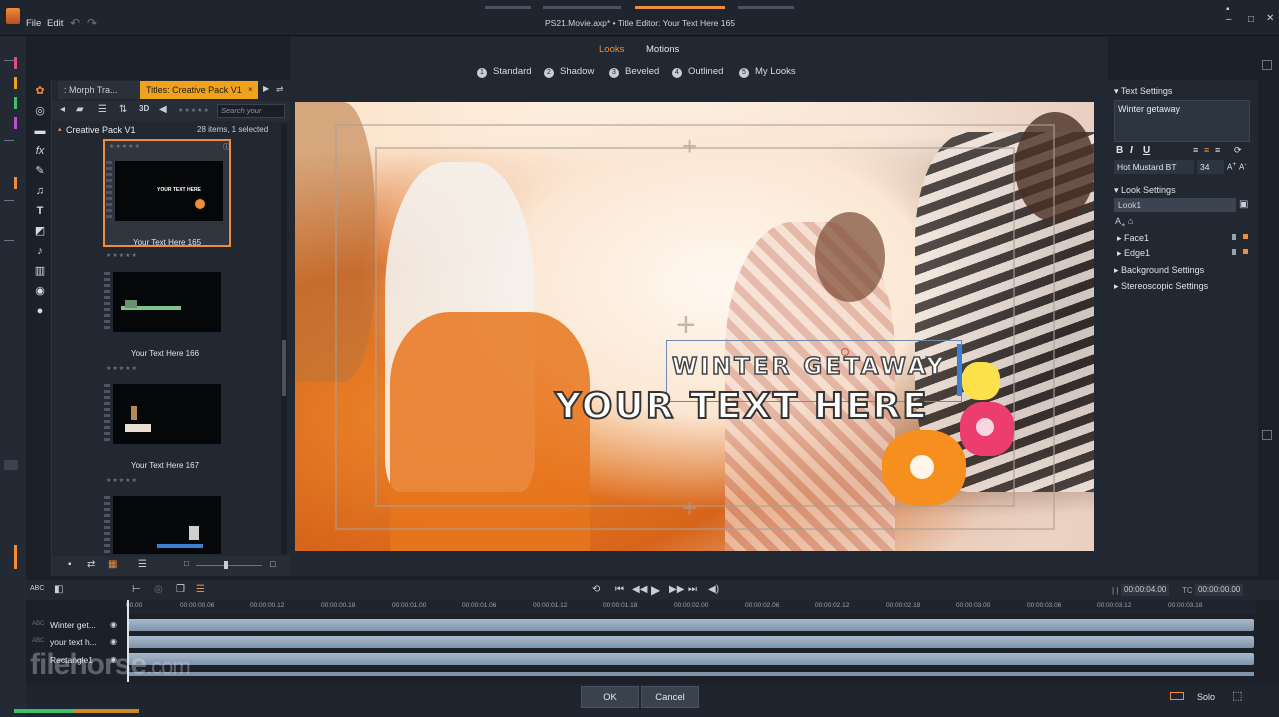  Describe the element at coordinates (136, 589) in the screenshot. I see `align-icon: ⊢` at that location.